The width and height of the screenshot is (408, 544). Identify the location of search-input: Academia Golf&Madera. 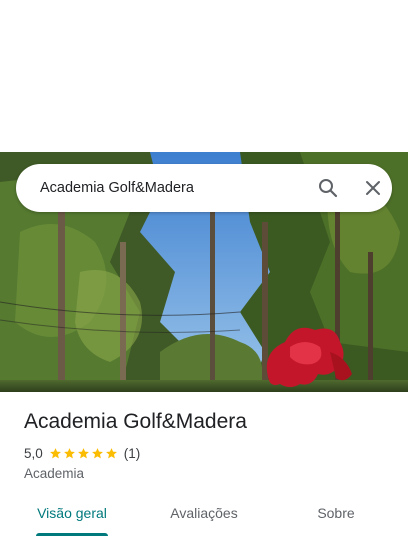
(117, 188).